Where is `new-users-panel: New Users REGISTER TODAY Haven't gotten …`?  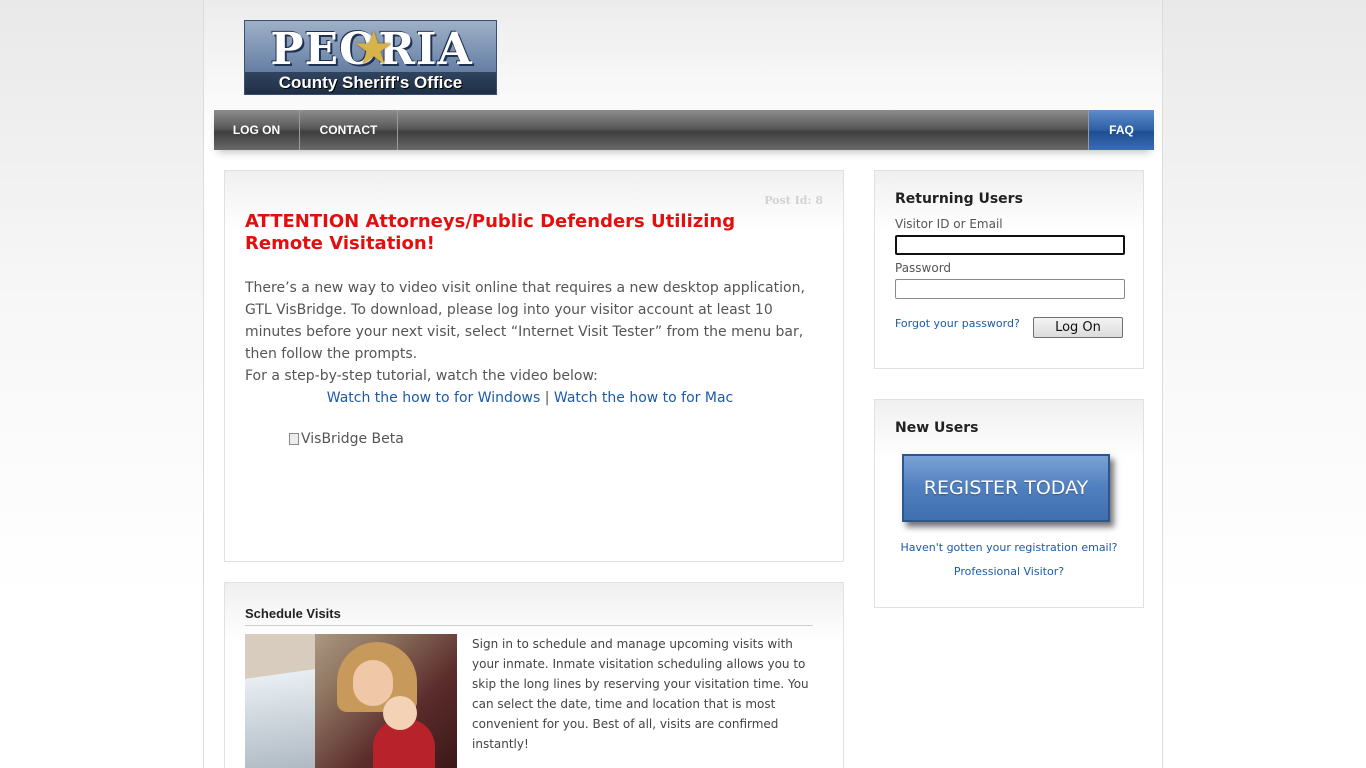 new-users-panel: New Users REGISTER TODAY Haven't gotten … is located at coordinates (1009, 503).